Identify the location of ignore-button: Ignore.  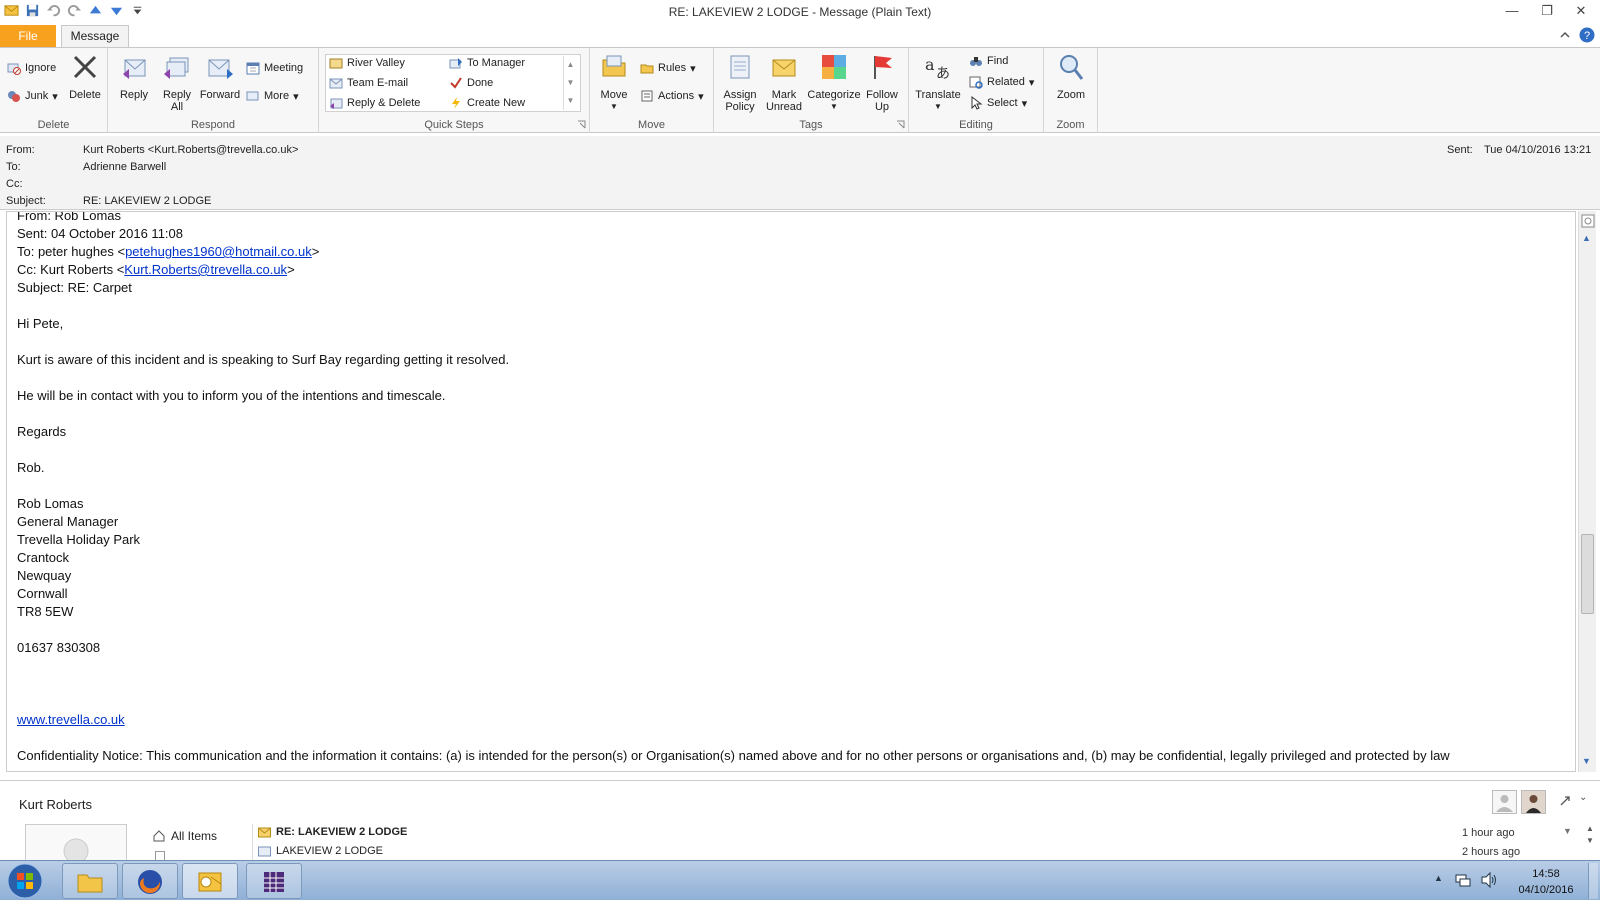
(31, 68).